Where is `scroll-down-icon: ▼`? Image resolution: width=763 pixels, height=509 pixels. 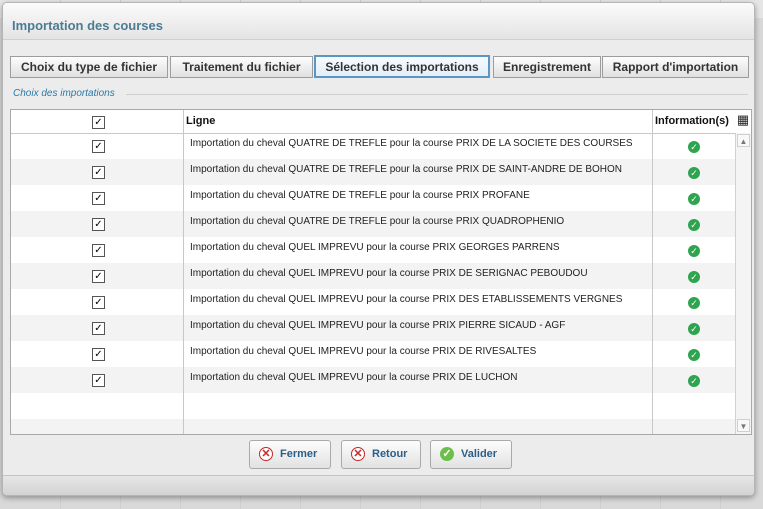
scroll-down-icon: ▼ is located at coordinates (743, 425).